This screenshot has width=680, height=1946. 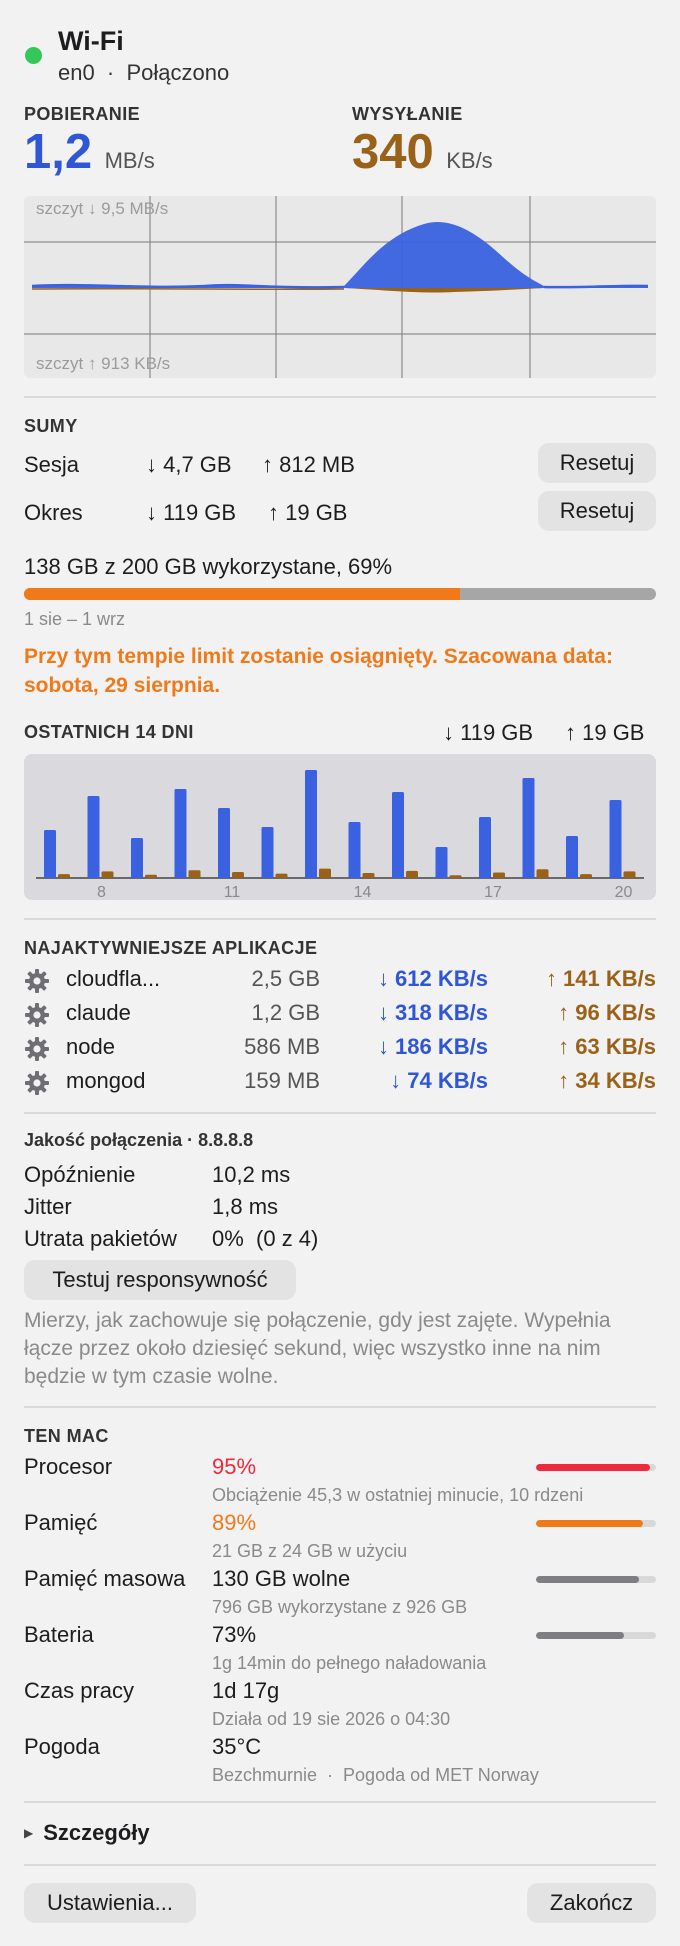 I want to click on upload-value: 340, so click(x=393, y=152).